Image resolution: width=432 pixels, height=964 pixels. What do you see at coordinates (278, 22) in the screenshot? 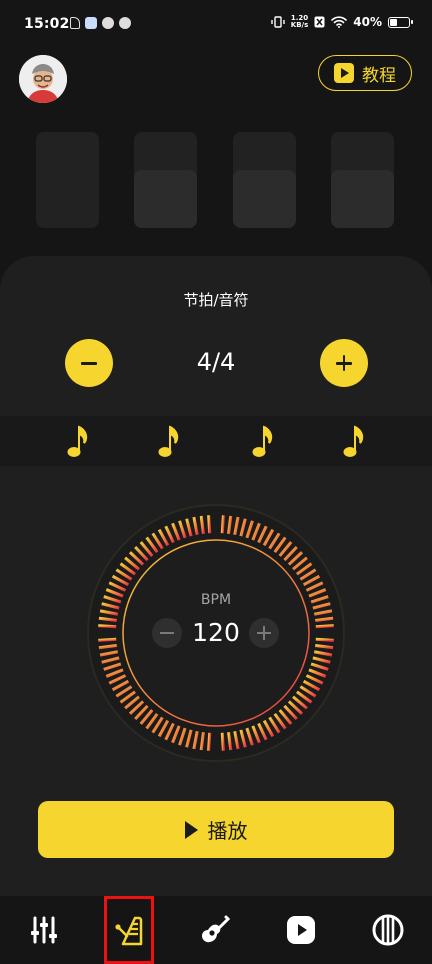
I see `vibrate-icon` at bounding box center [278, 22].